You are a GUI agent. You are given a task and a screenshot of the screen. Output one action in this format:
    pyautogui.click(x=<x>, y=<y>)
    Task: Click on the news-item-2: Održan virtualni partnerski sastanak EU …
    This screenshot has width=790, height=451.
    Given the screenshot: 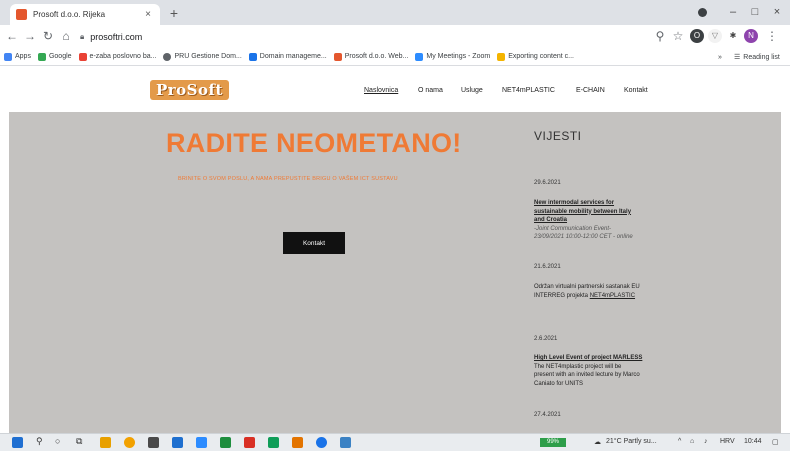 What is the action you would take?
    pyautogui.click(x=598, y=291)
    